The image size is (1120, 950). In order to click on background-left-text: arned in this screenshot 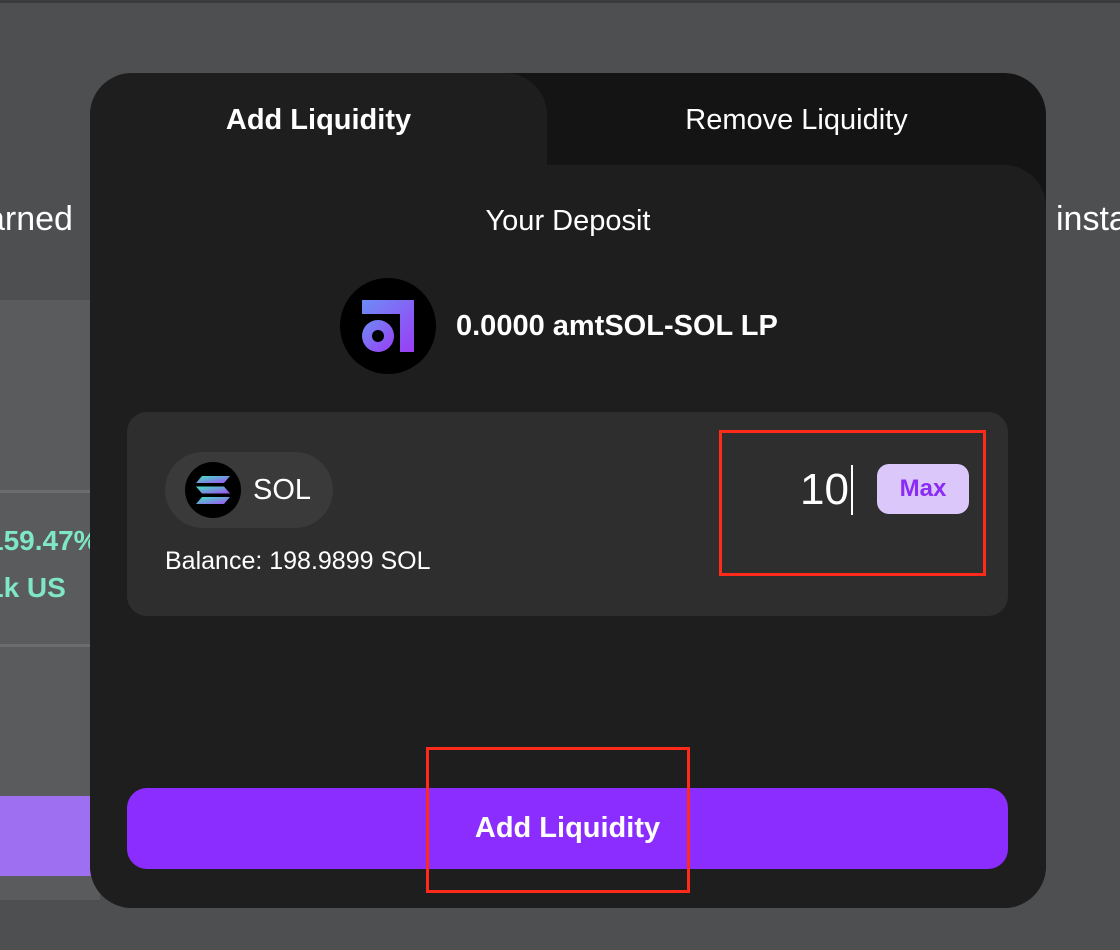, I will do `click(36, 219)`.